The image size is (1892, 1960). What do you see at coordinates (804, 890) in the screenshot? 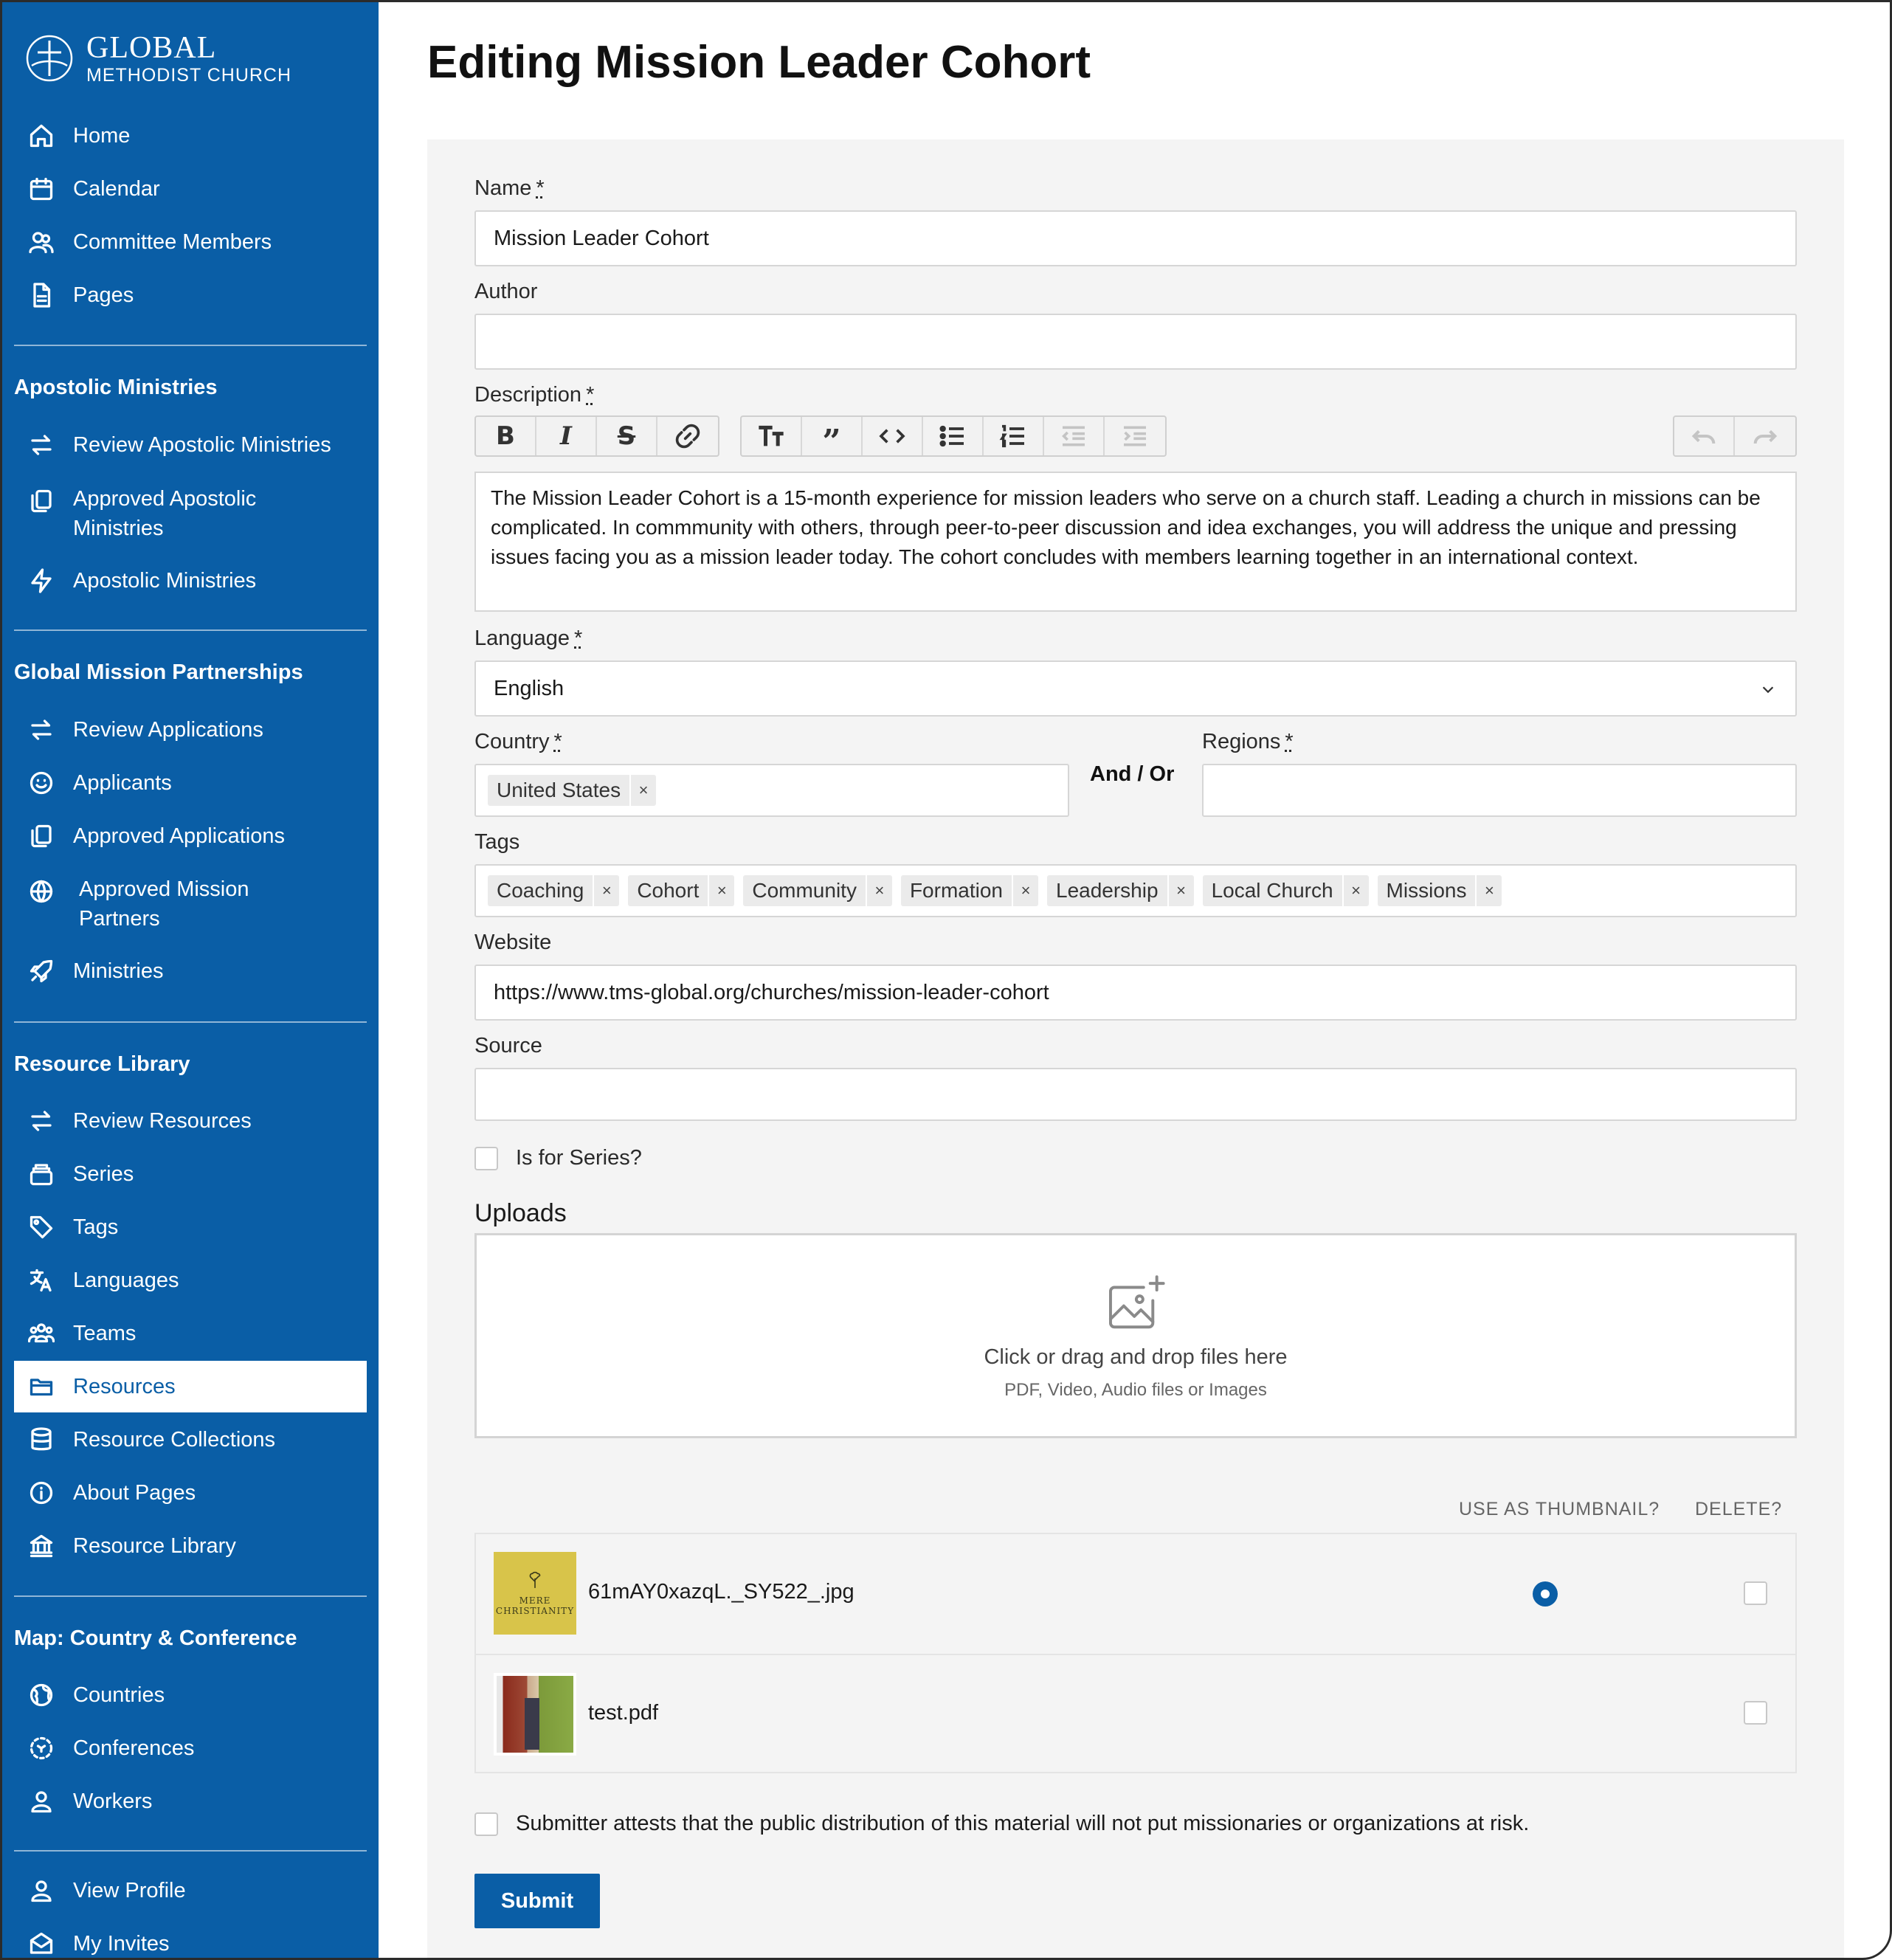
I see `chip-label: Community` at bounding box center [804, 890].